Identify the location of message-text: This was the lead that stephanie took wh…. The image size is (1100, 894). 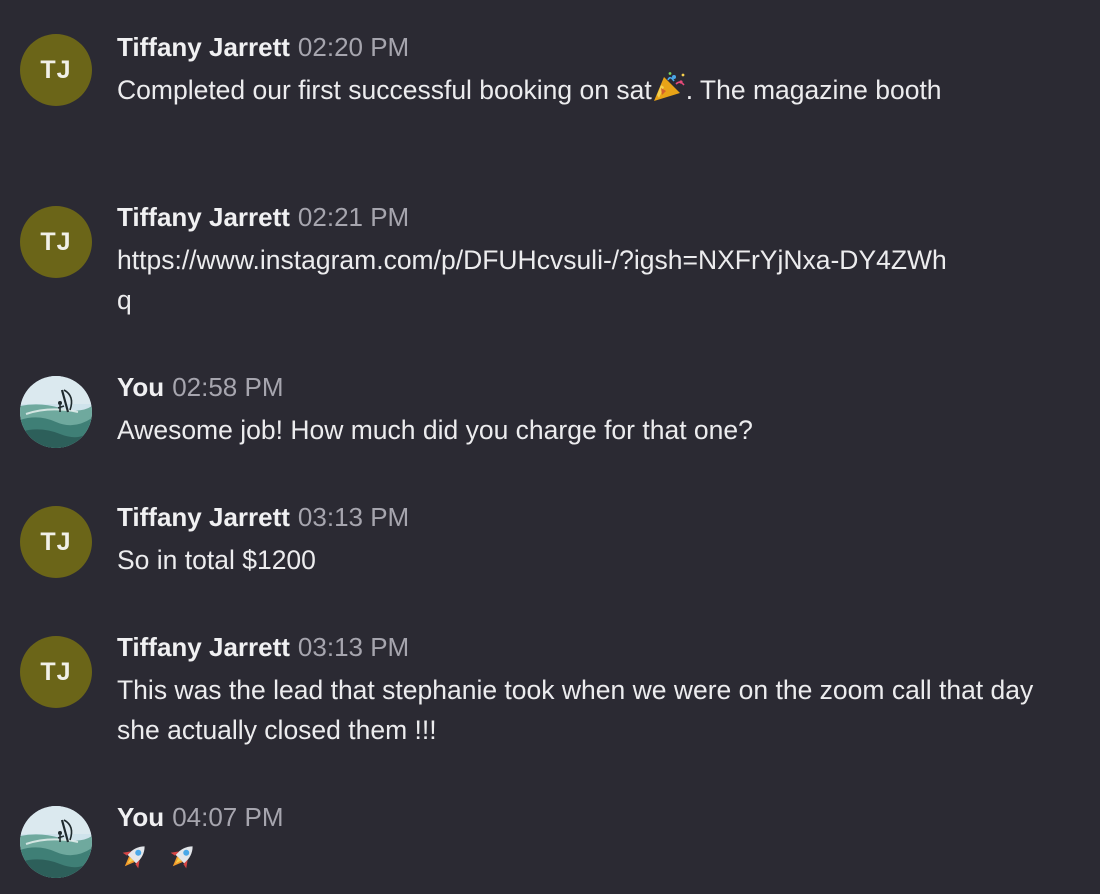
(597, 710).